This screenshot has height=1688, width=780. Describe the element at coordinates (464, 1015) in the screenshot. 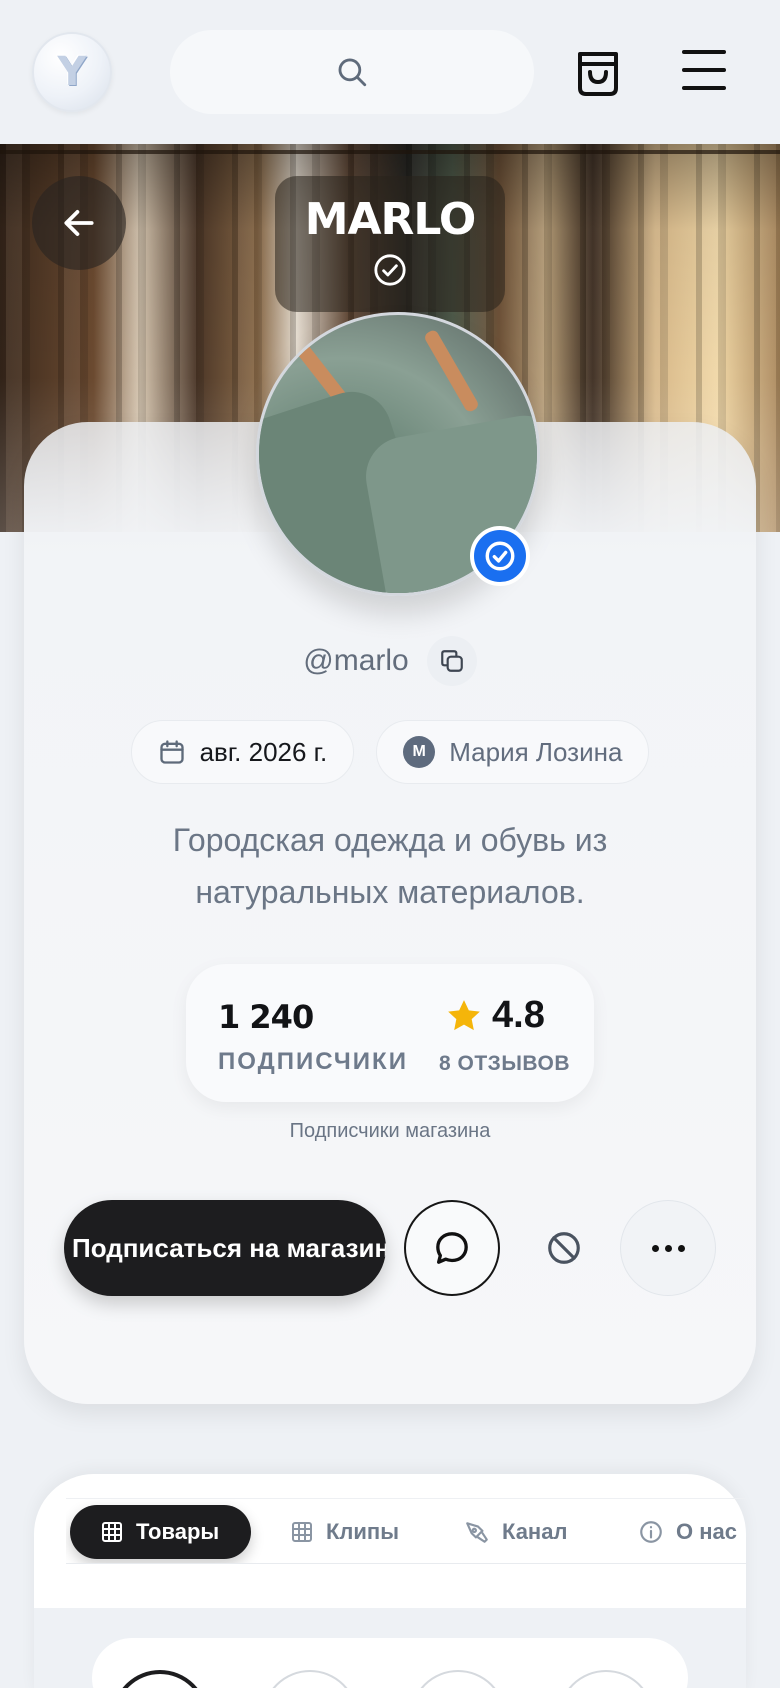

I see `star-icon` at that location.